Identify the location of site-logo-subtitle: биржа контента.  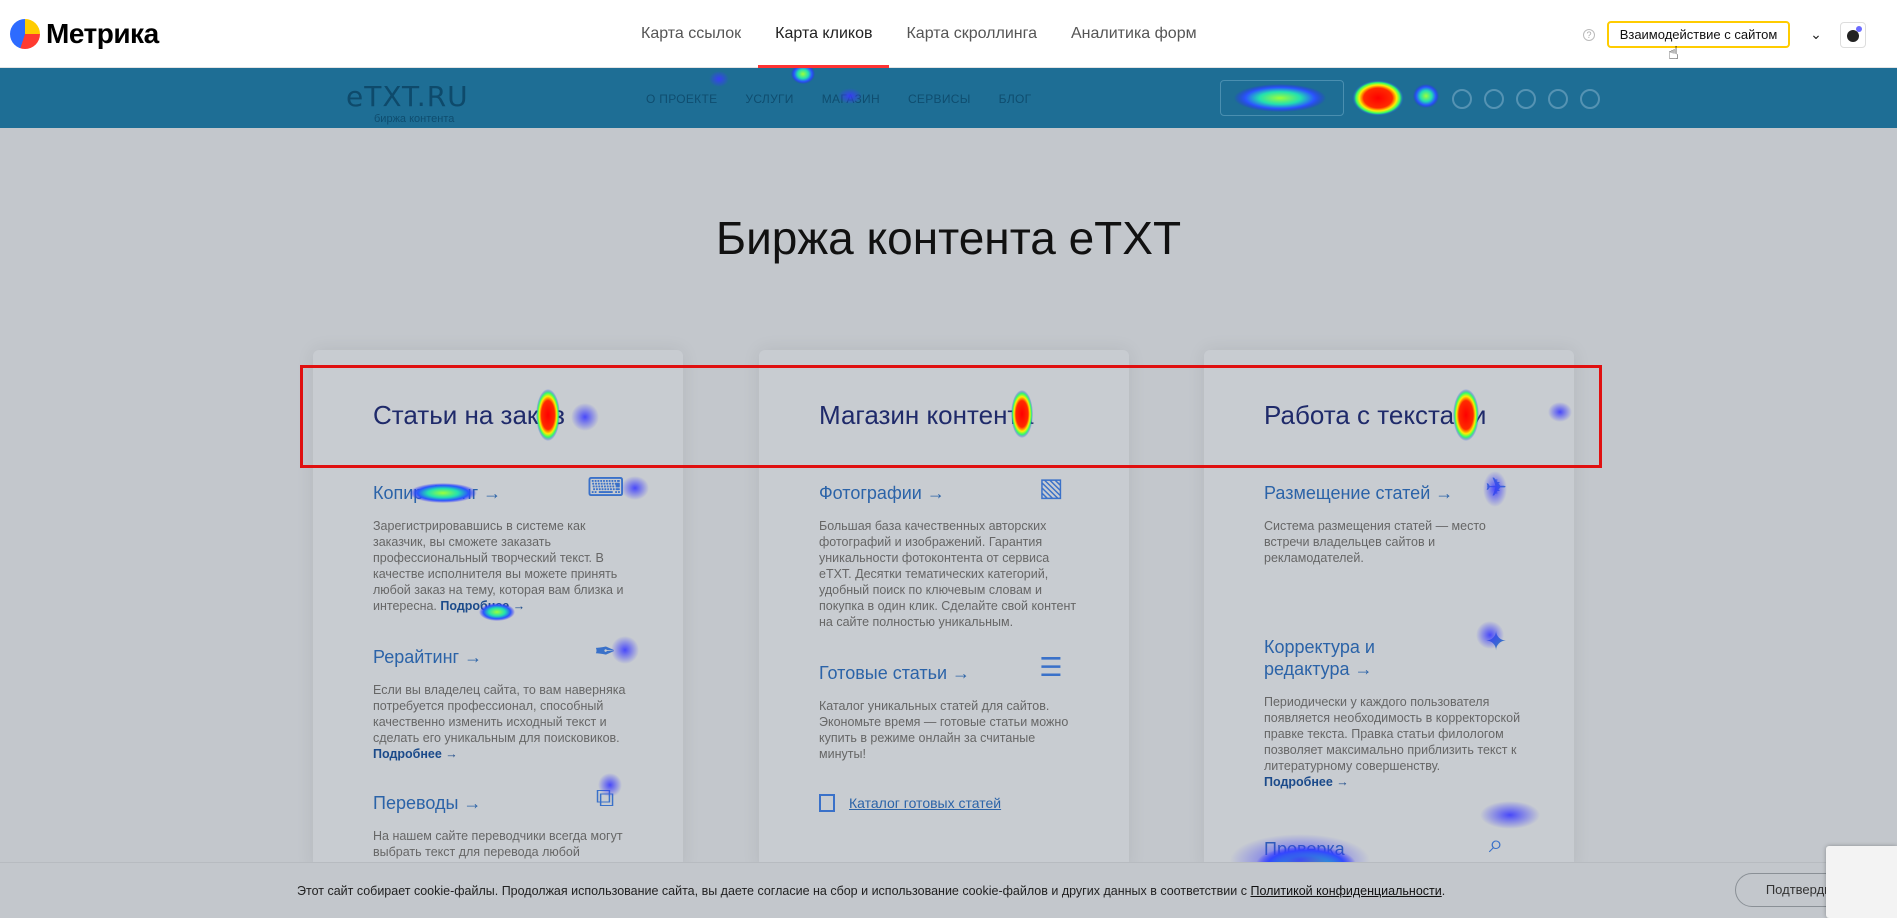
(414, 119).